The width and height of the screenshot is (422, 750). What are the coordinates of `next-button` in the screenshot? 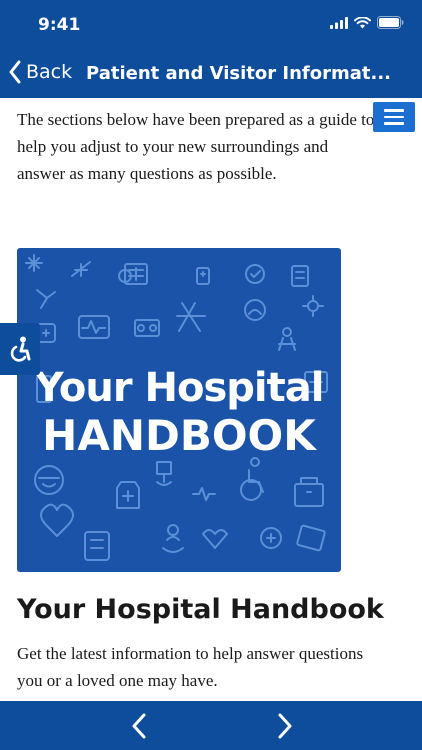 It's located at (285, 726).